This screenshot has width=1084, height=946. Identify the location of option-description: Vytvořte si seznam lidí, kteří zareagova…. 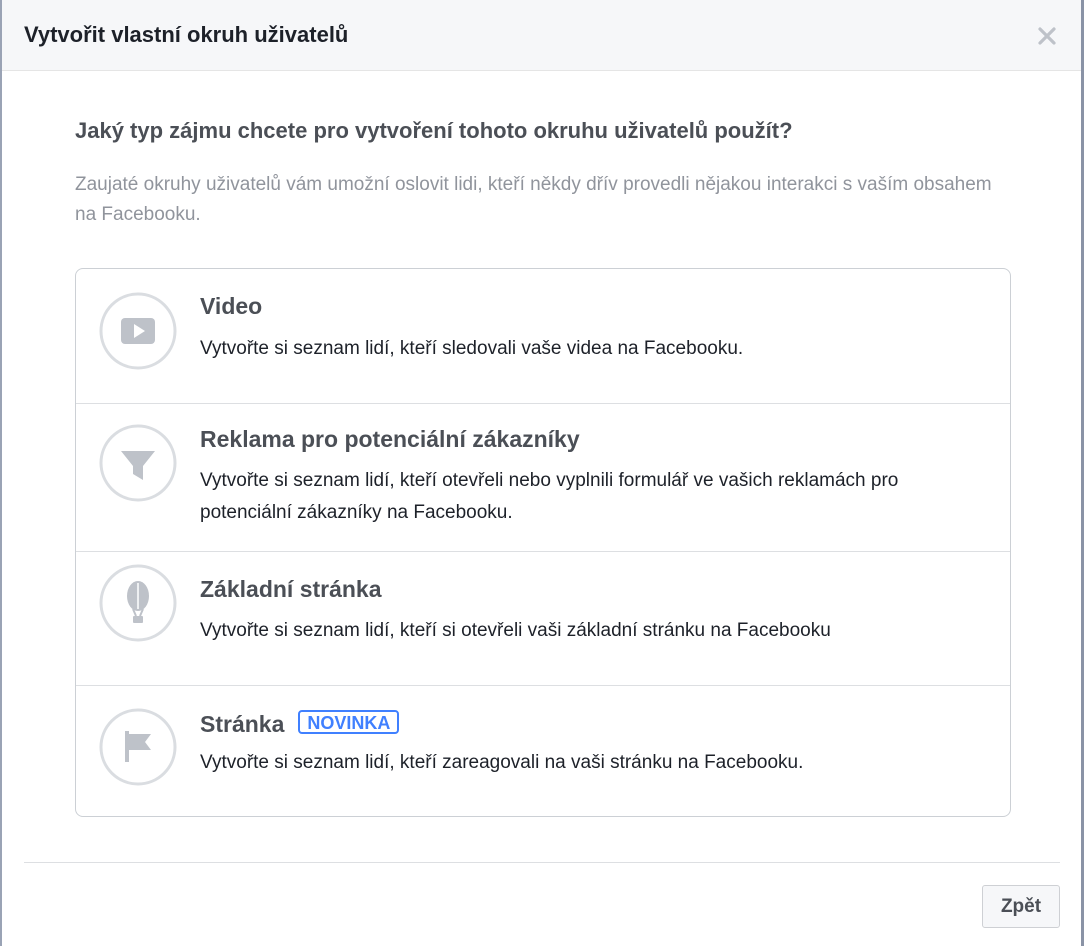
(502, 762).